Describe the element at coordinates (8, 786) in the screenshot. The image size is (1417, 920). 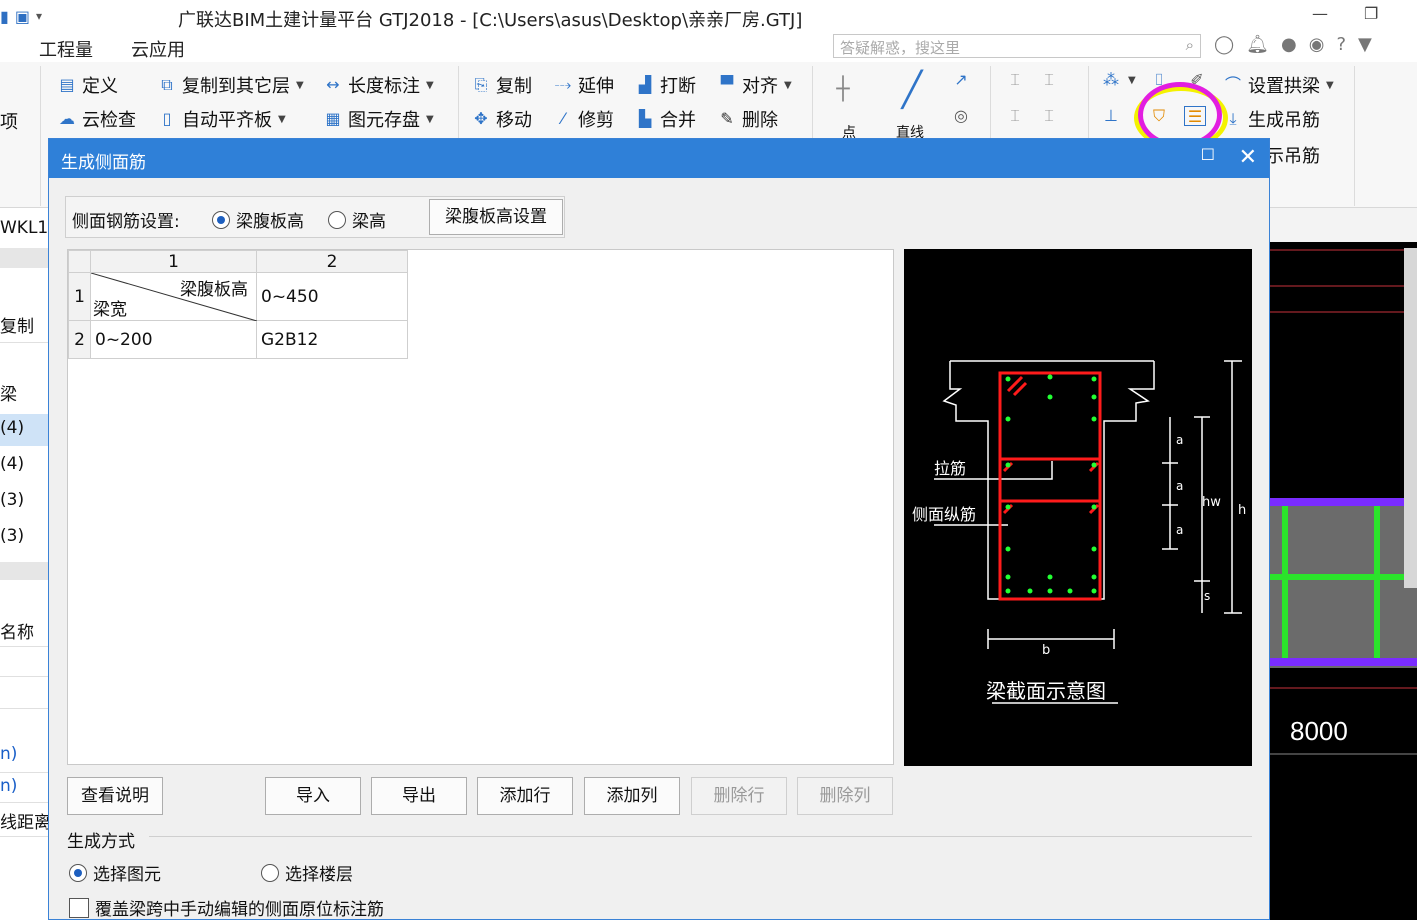
I see `property-row-2: n)` at that location.